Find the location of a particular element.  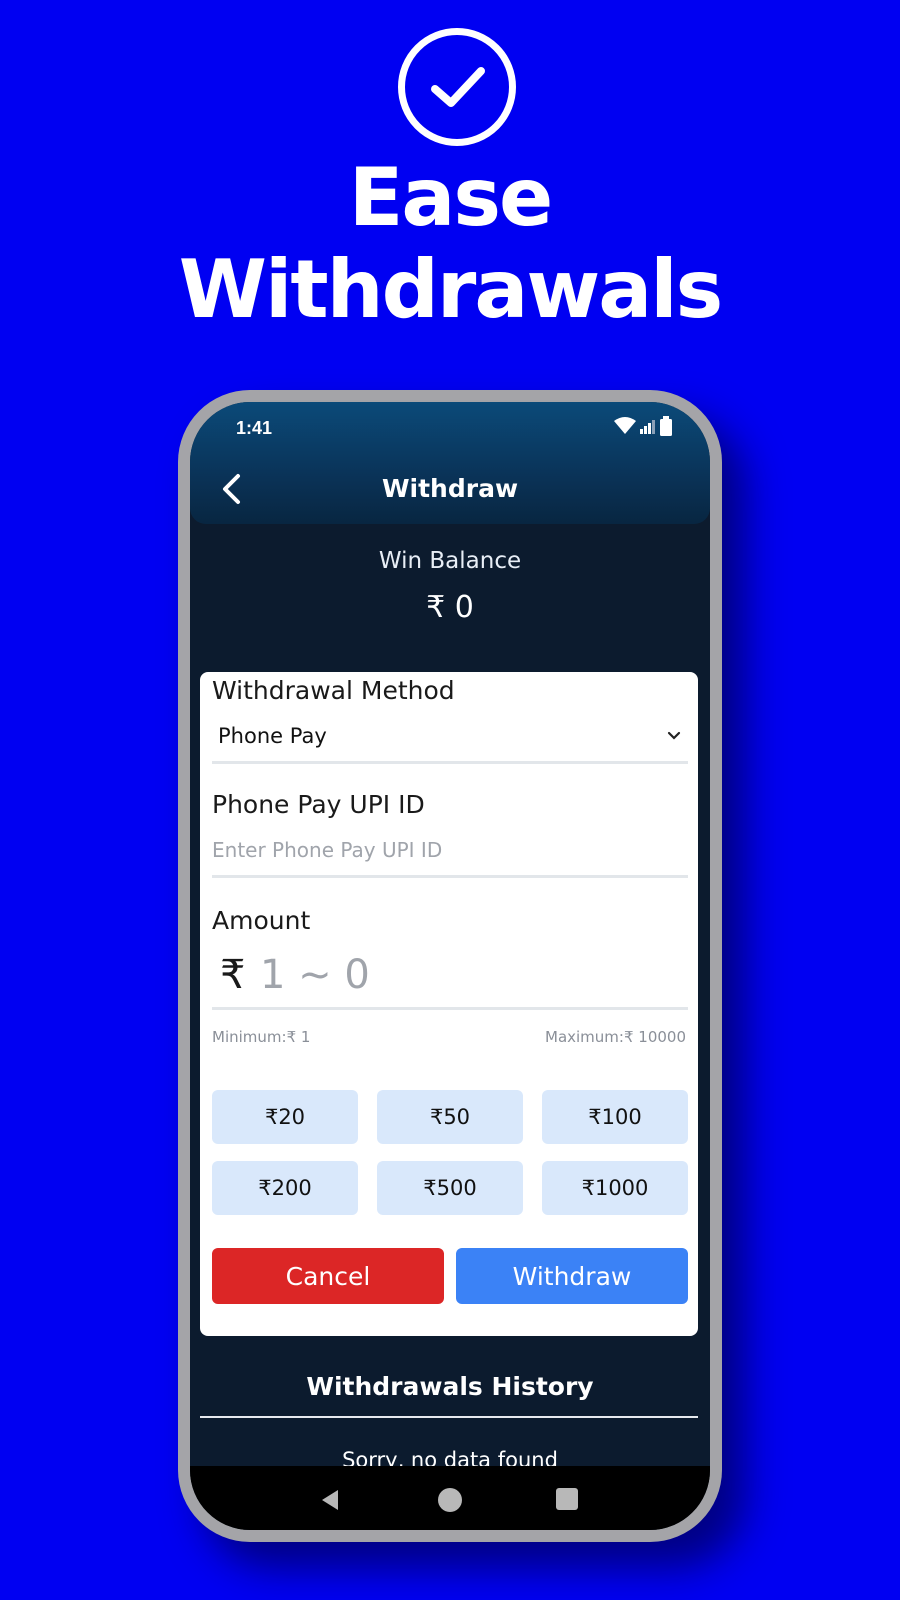

maximum-amount: Maximum:₹ 10000 is located at coordinates (615, 1037).